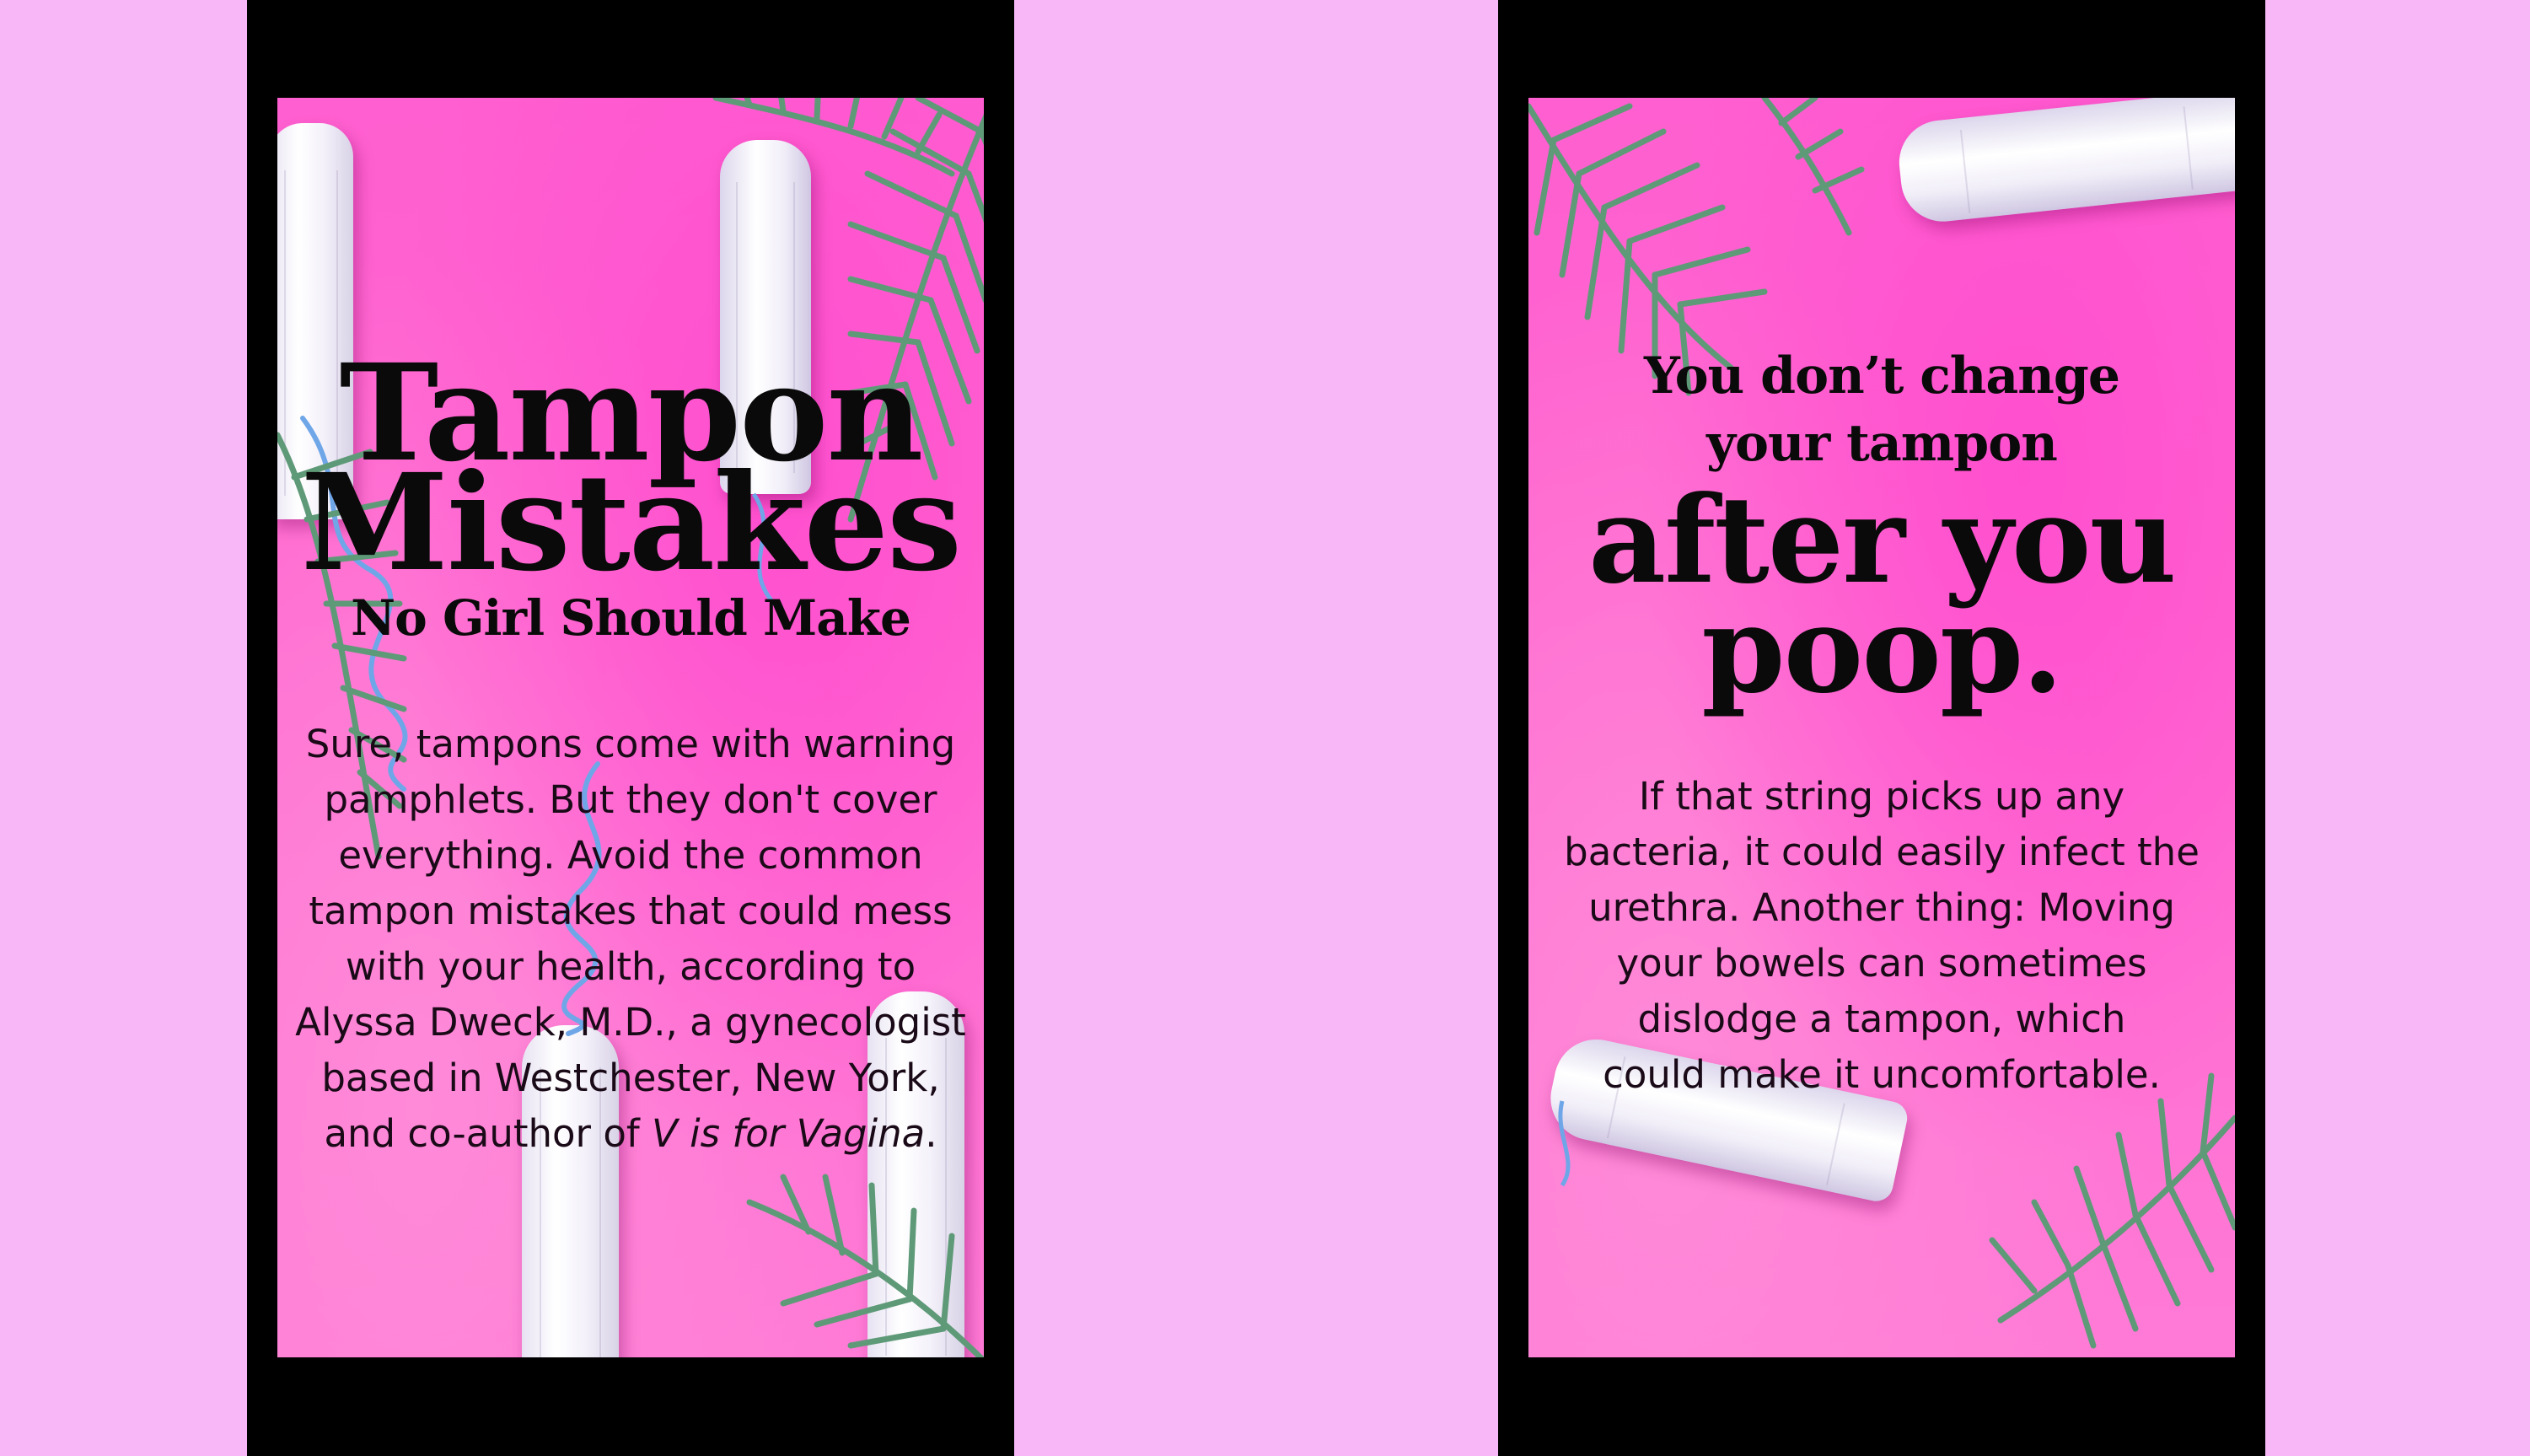  I want to click on body-line: everything. Avoid the common, so click(630, 855).